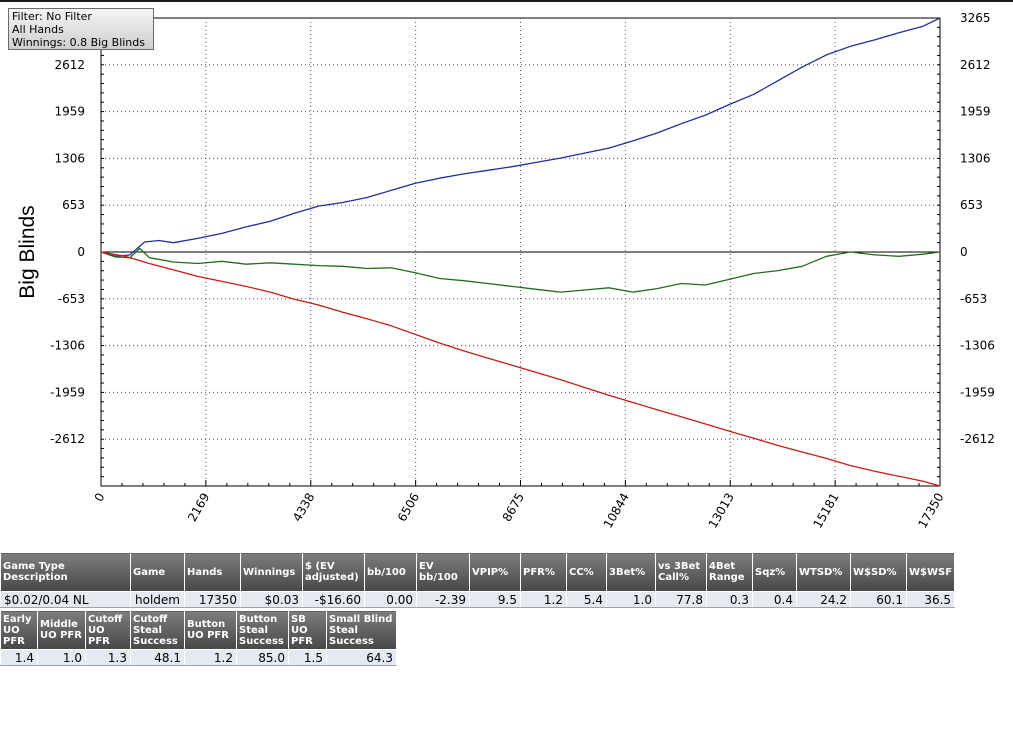 The image size is (1013, 730). I want to click on col-sb-uo-pfr: SB UO PFR, so click(307, 630).